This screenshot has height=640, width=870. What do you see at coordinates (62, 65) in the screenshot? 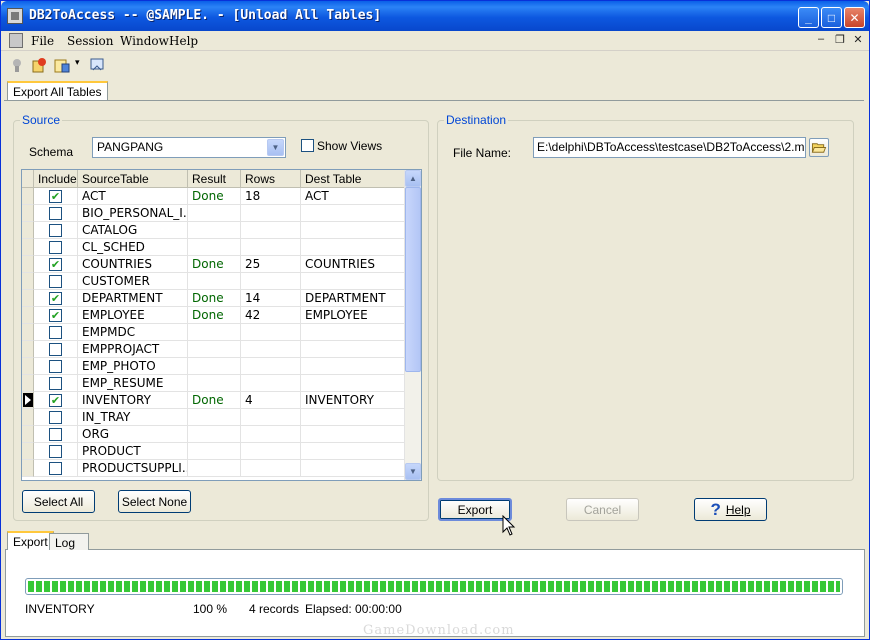
I see `open-session-icon` at bounding box center [62, 65].